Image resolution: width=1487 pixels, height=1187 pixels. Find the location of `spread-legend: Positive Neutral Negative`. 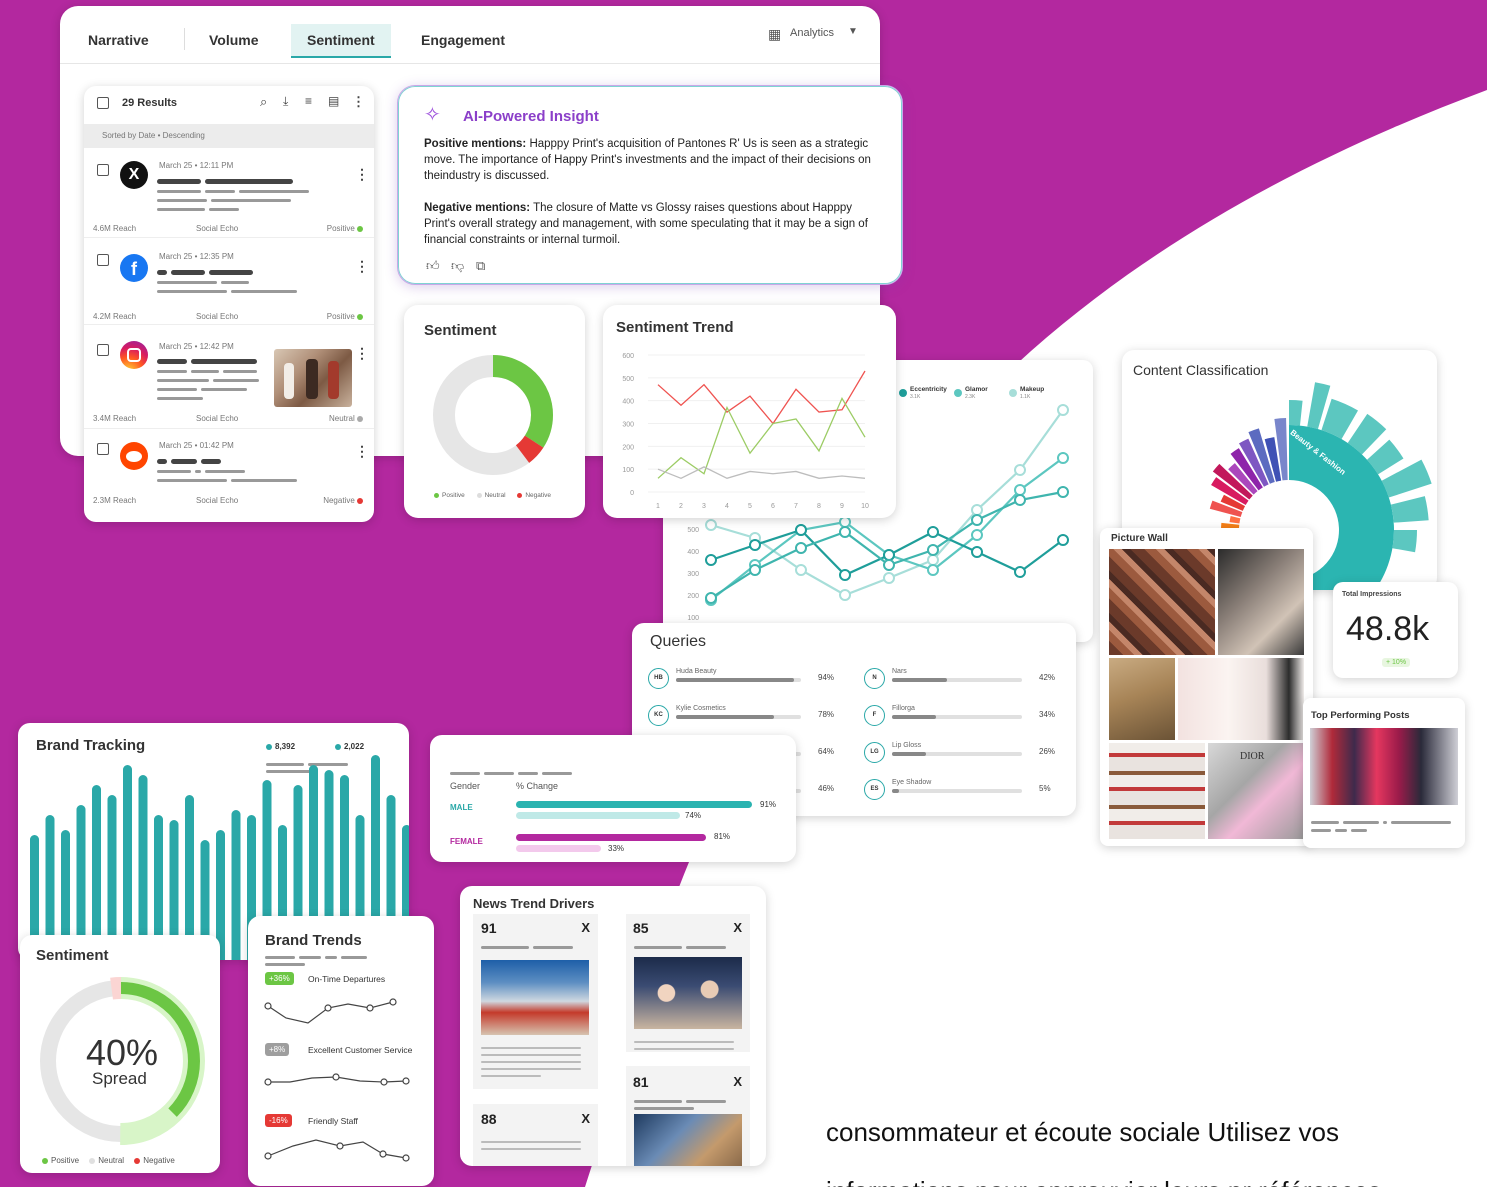

spread-legend: Positive Neutral Negative is located at coordinates (108, 1160).